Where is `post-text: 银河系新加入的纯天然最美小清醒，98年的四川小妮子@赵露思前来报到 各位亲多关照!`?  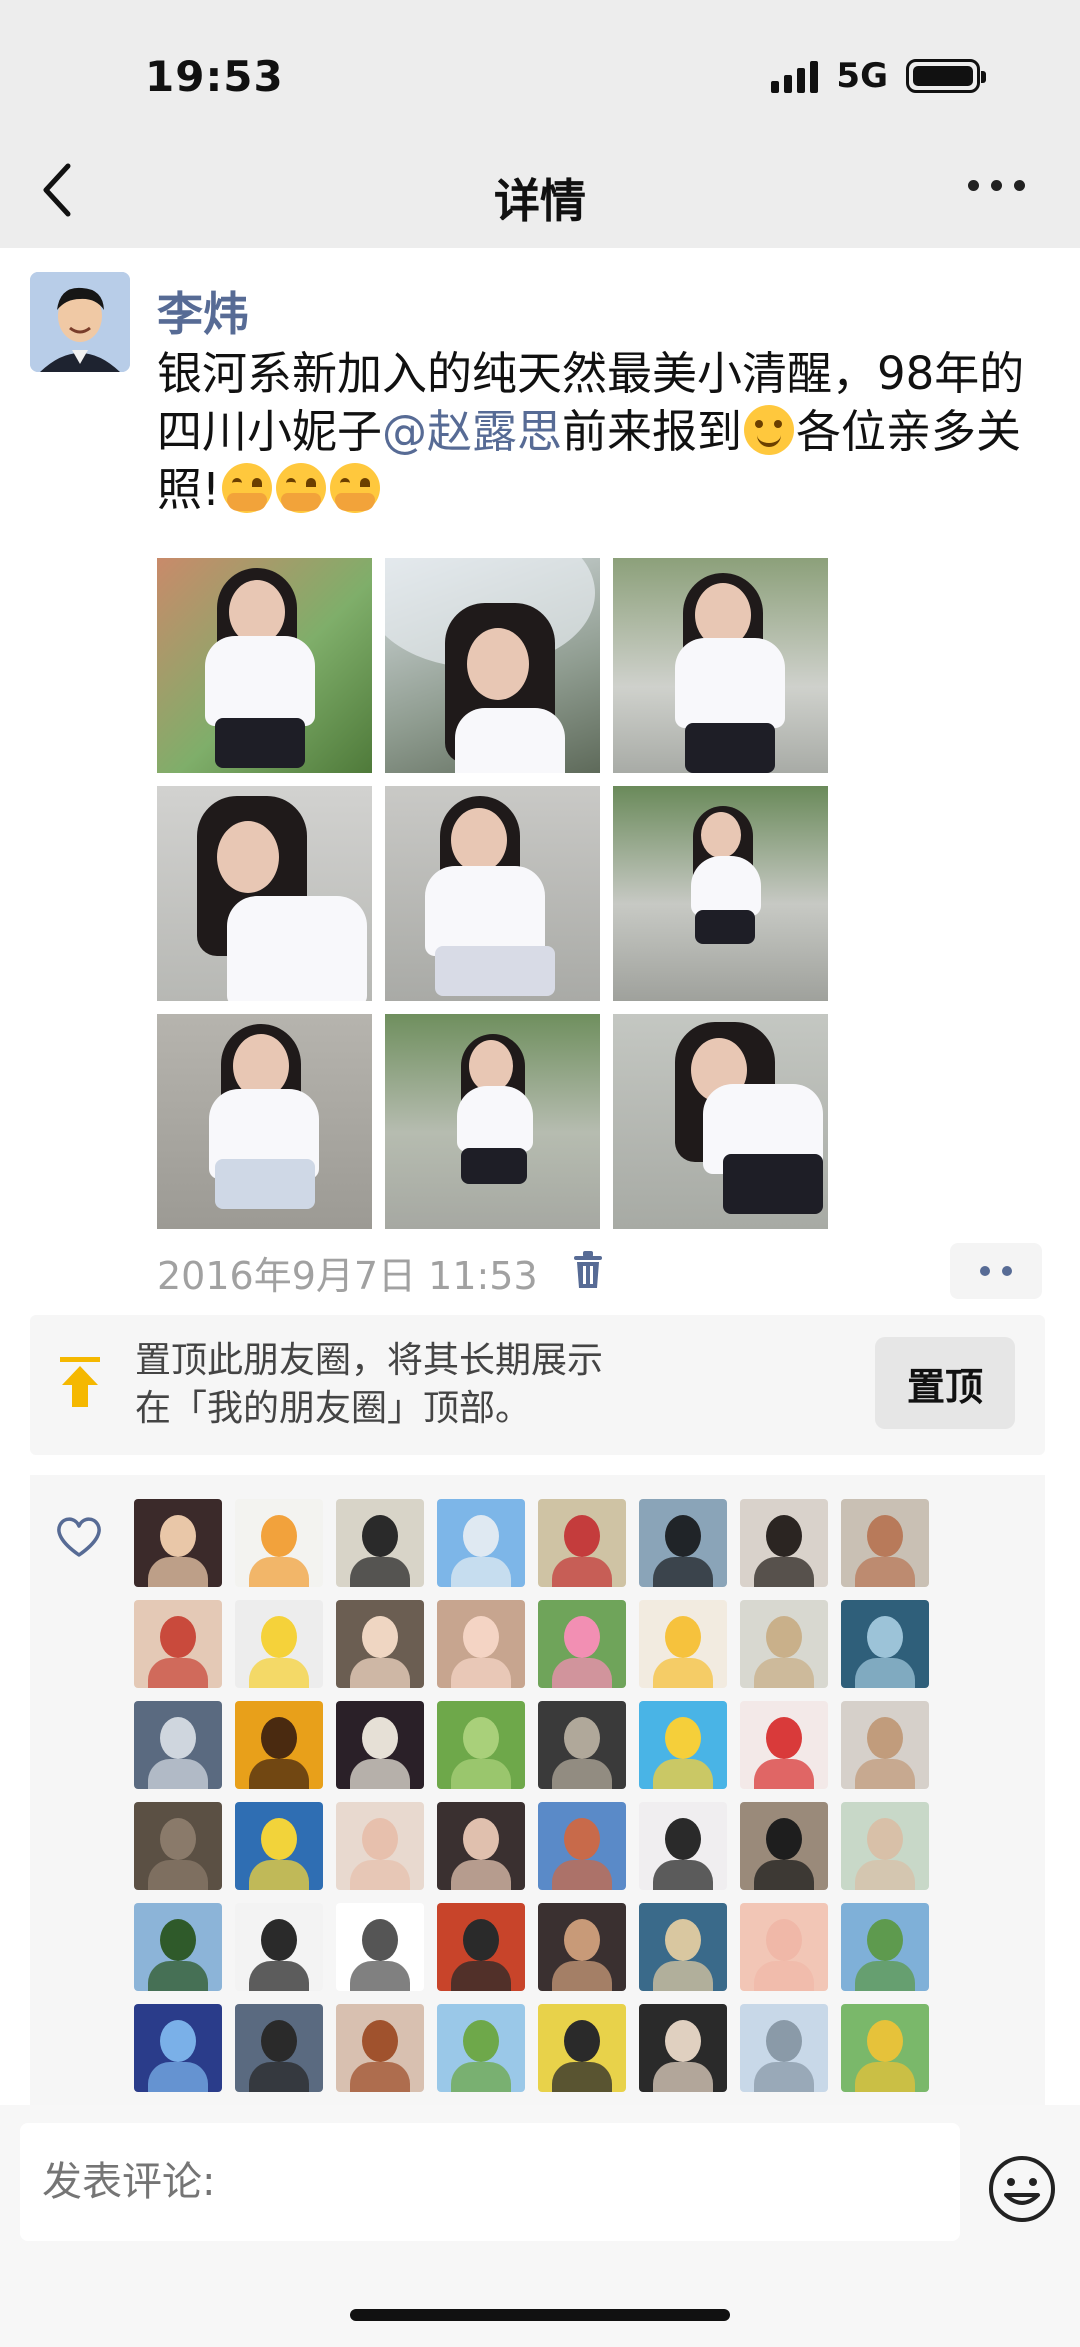 post-text: 银河系新加入的纯天然最美小清醒，98年的四川小妮子@赵露思前来报到 各位亲多关照! is located at coordinates (602, 432).